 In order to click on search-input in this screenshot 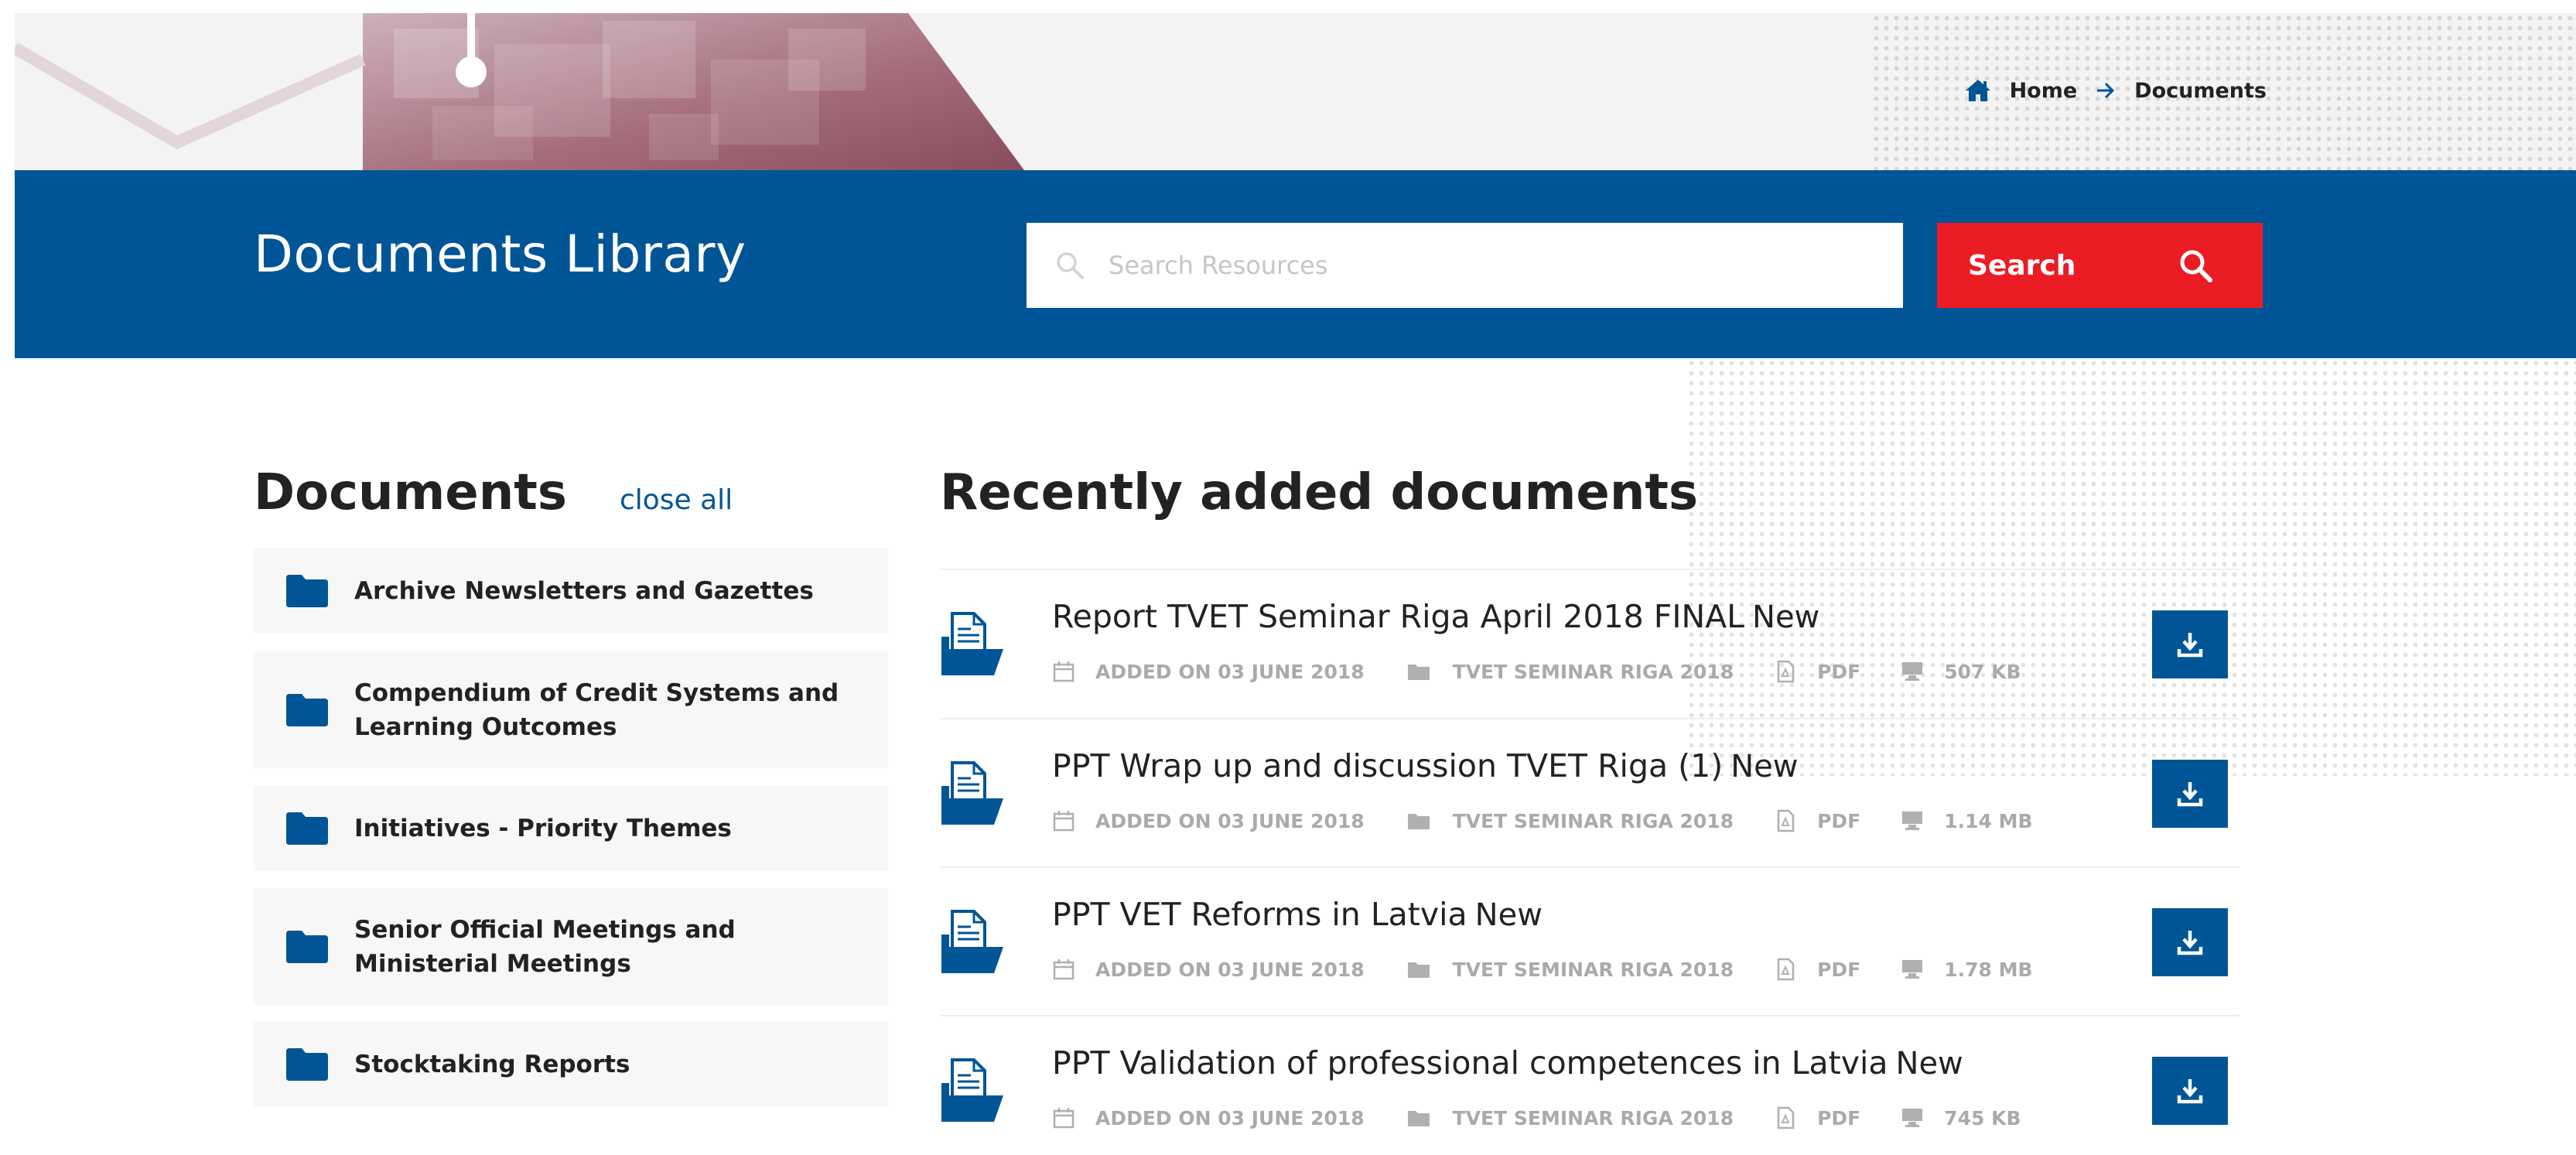, I will do `click(1495, 265)`.